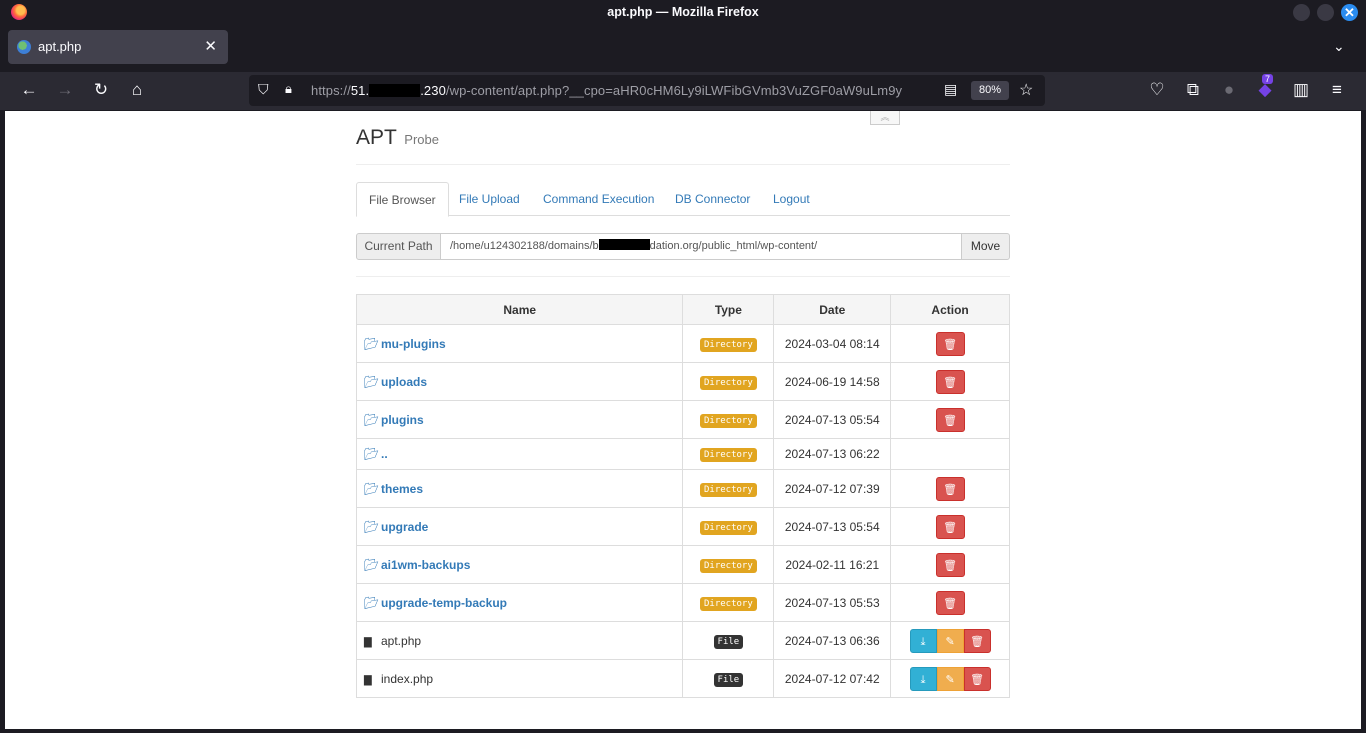 Image resolution: width=1366 pixels, height=733 pixels. Describe the element at coordinates (368, 642) in the screenshot. I see `file-icon: ▇` at that location.